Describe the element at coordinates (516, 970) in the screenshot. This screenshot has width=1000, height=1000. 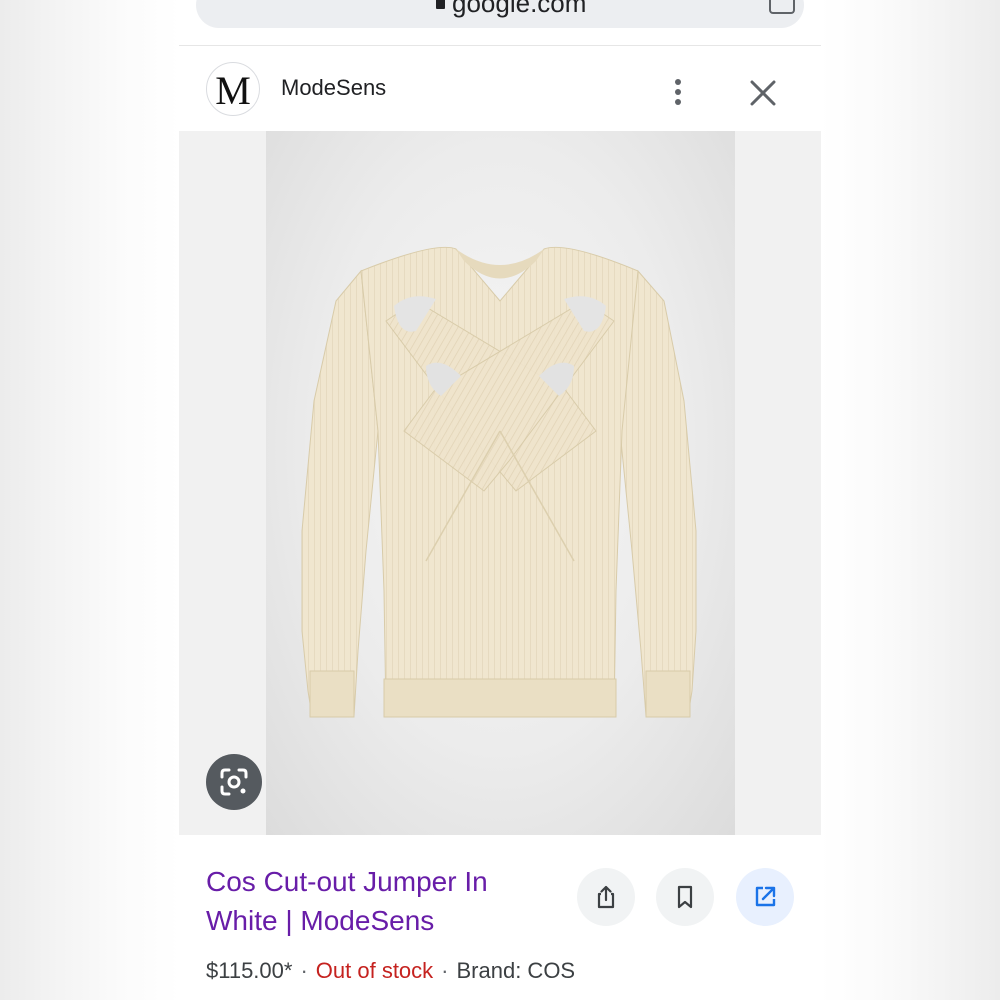
I see `brand: Brand: COS` at that location.